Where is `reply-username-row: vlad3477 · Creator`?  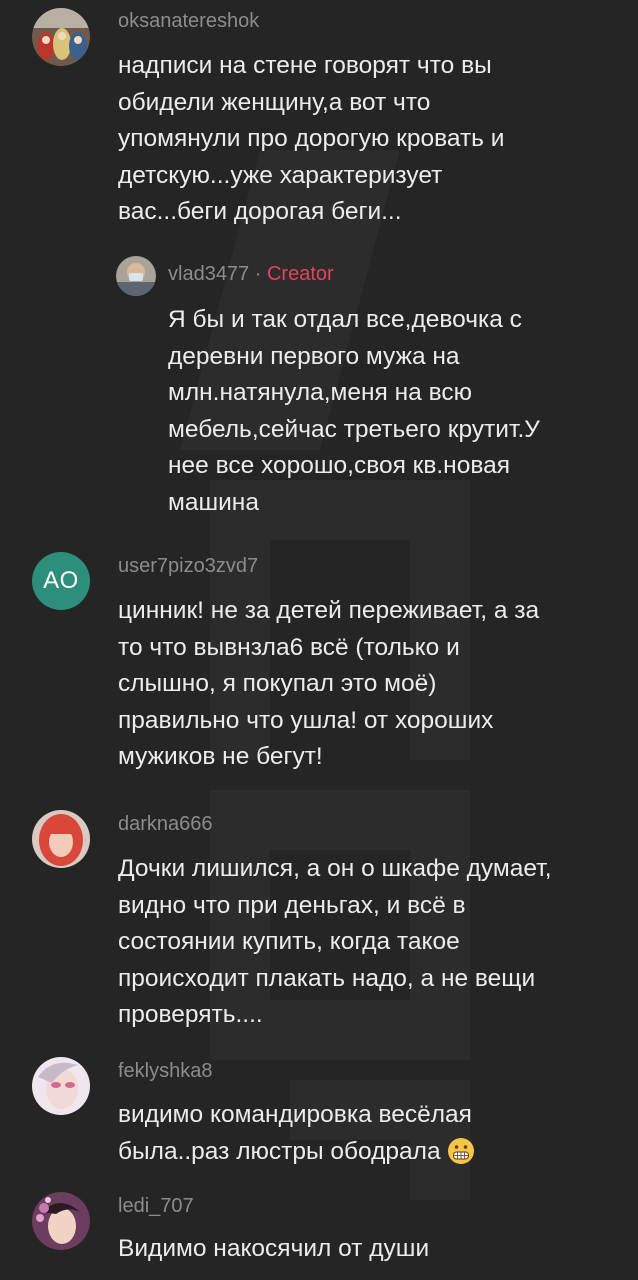
reply-username-row: vlad3477 · Creator is located at coordinates (251, 274).